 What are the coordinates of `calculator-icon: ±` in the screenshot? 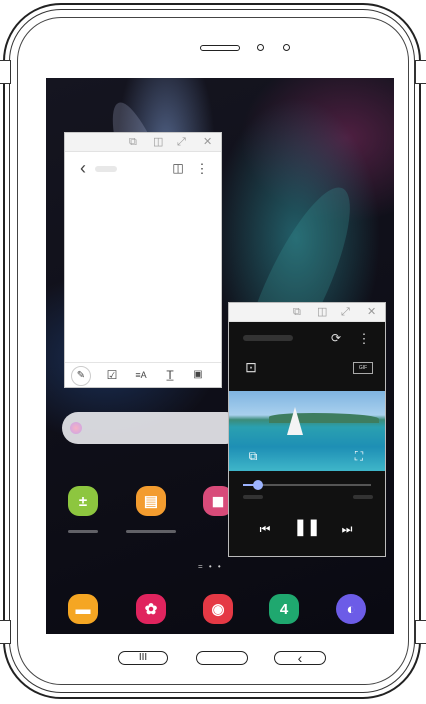 It's located at (83, 501).